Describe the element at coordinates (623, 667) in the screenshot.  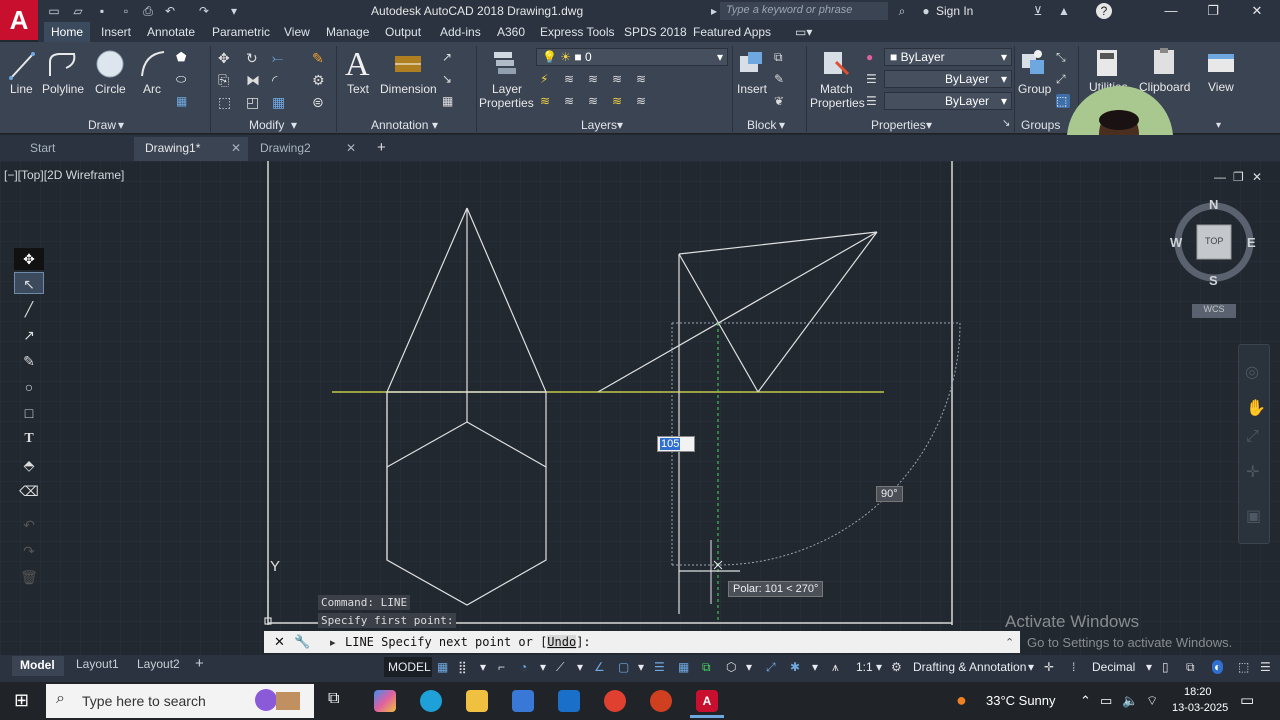
I see `object-snap-icon: ▢` at that location.